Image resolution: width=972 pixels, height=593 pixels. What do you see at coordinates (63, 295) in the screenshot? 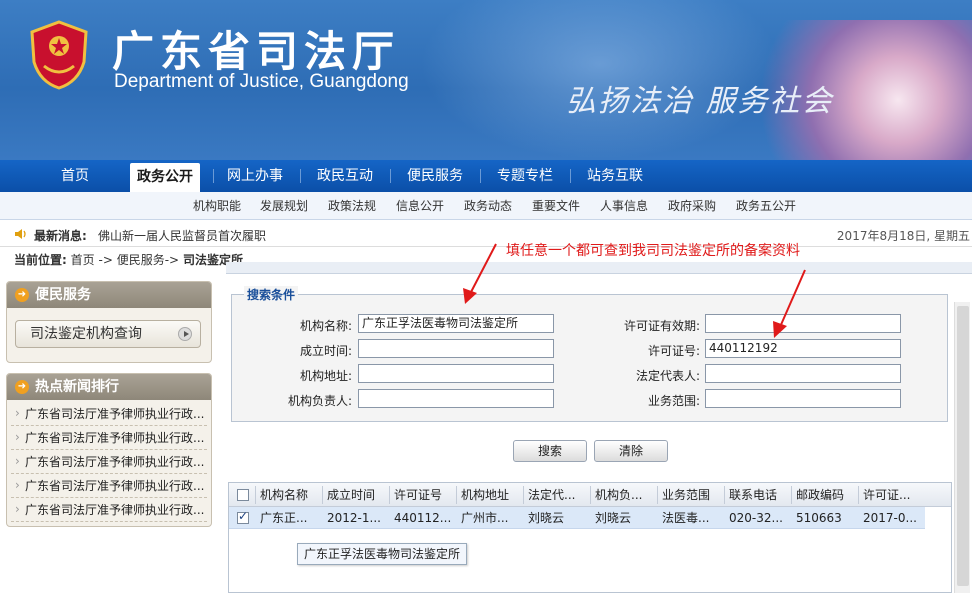
I see `service-box-title: 便民服务` at bounding box center [63, 295].